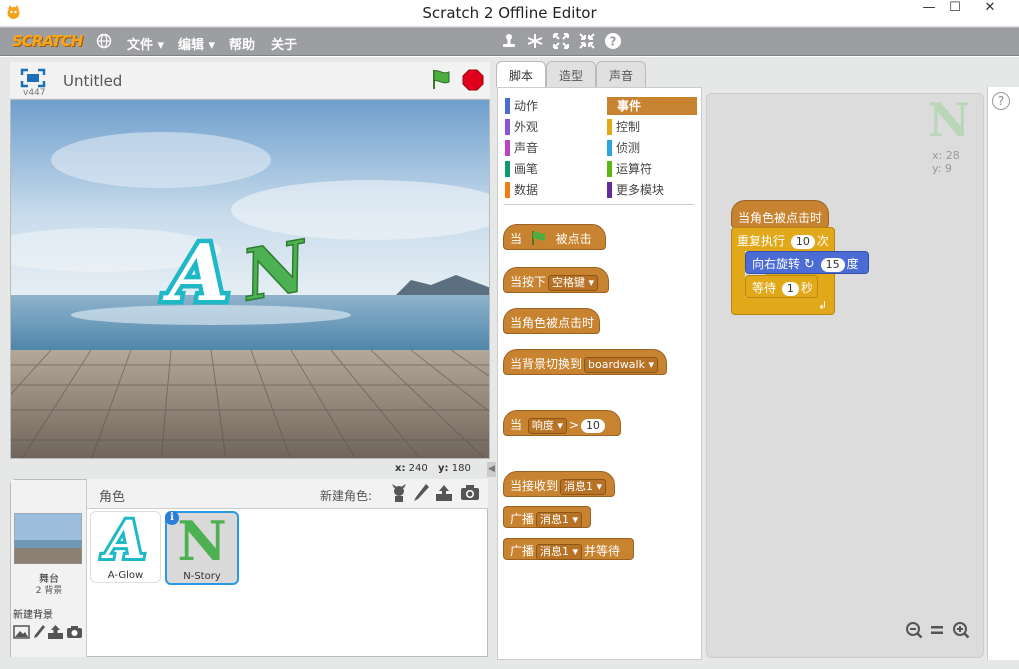 The image size is (1019, 669). Describe the element at coordinates (990, 8) in the screenshot. I see `close-button: ✕` at that location.